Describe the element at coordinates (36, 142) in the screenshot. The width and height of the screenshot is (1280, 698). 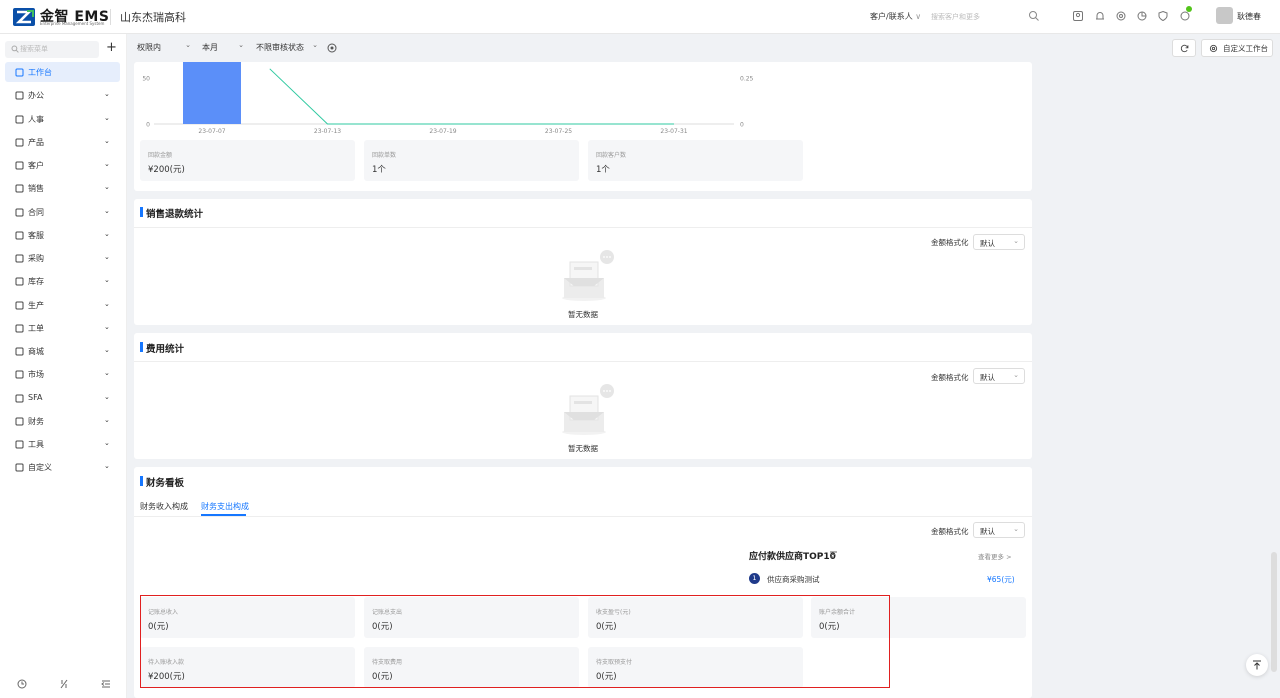
I see `sidebar-item-label: 产品` at that location.